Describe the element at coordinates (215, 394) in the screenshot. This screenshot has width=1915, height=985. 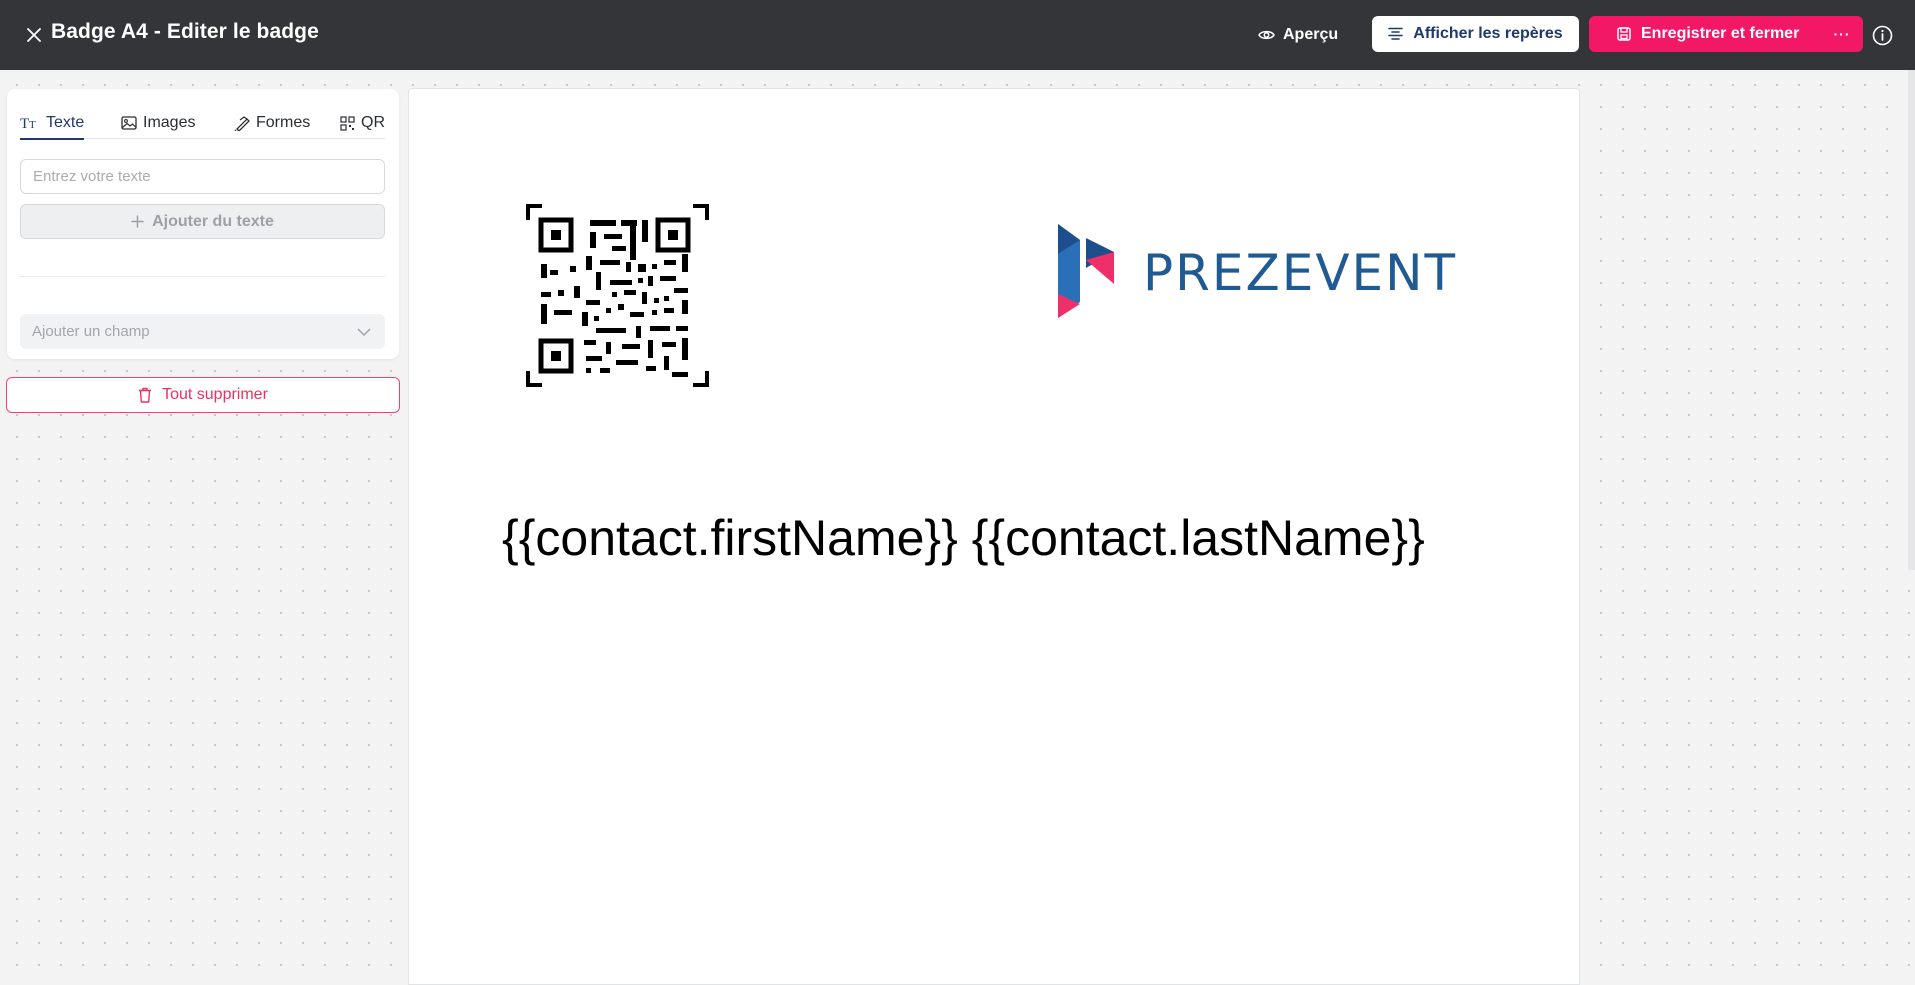
I see `delete-all-label: Tout supprimer` at that location.